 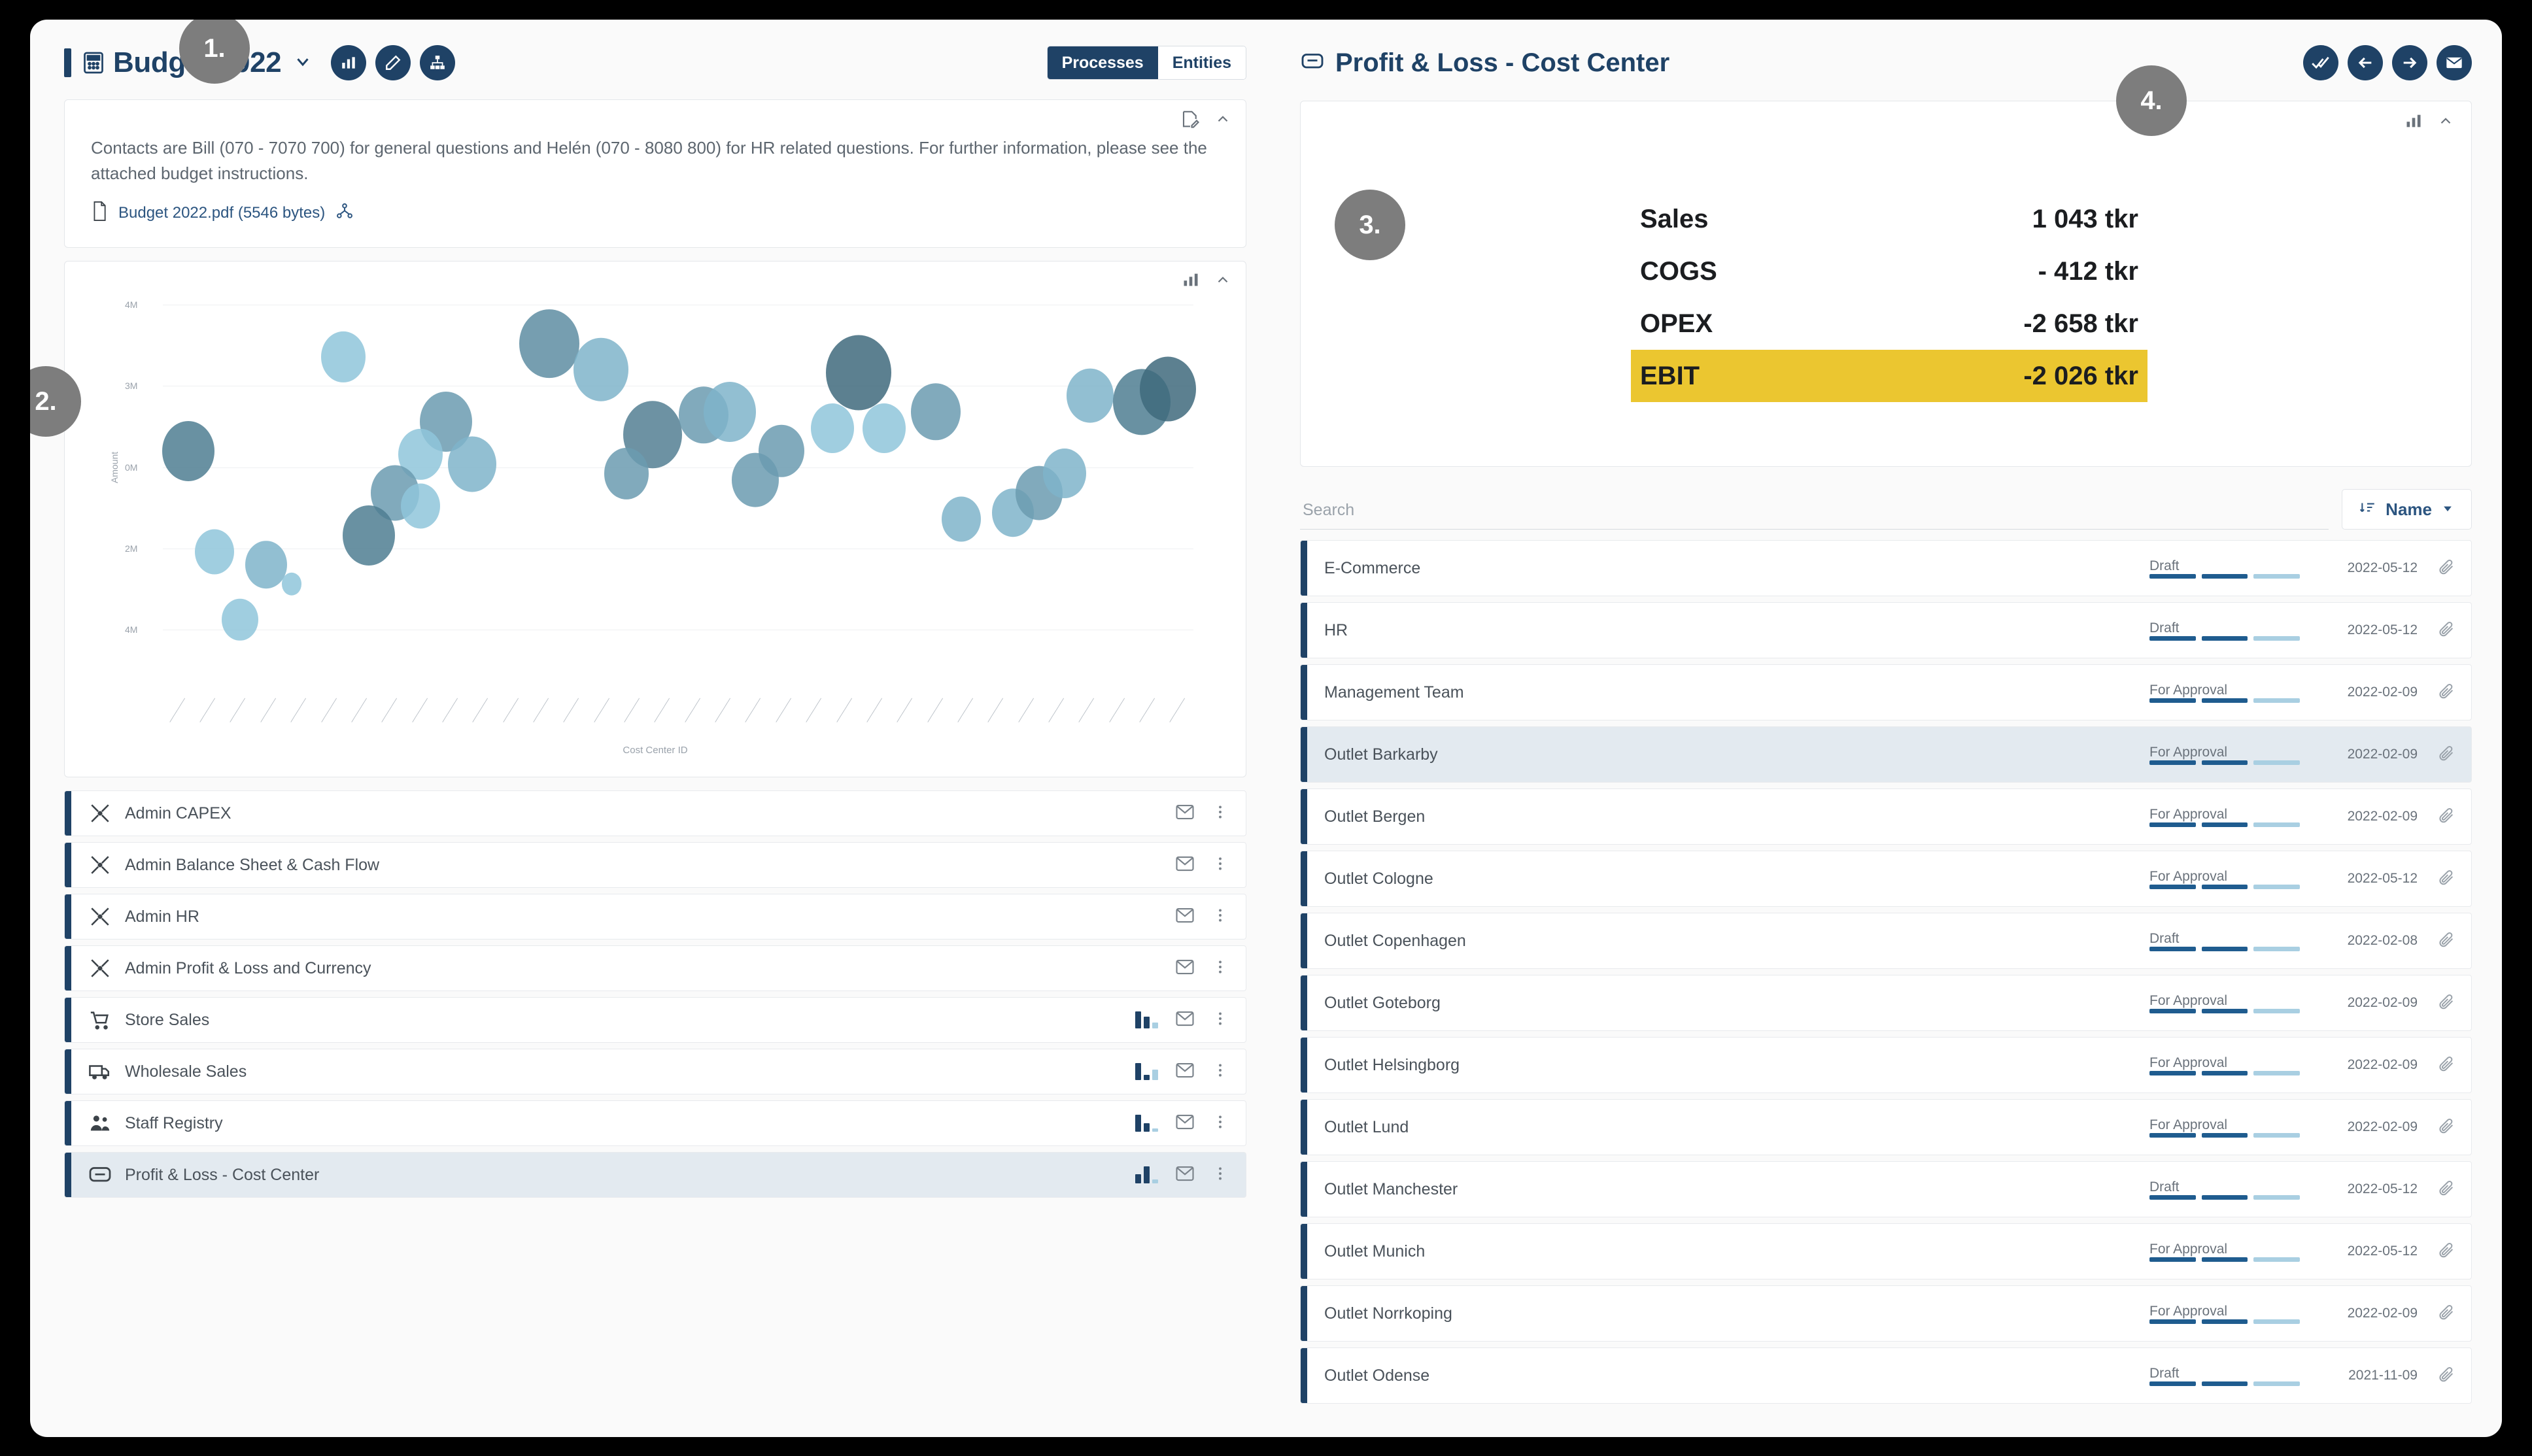 What do you see at coordinates (1886, 630) in the screenshot?
I see `entity-row: HR Draft 2022-05-12` at bounding box center [1886, 630].